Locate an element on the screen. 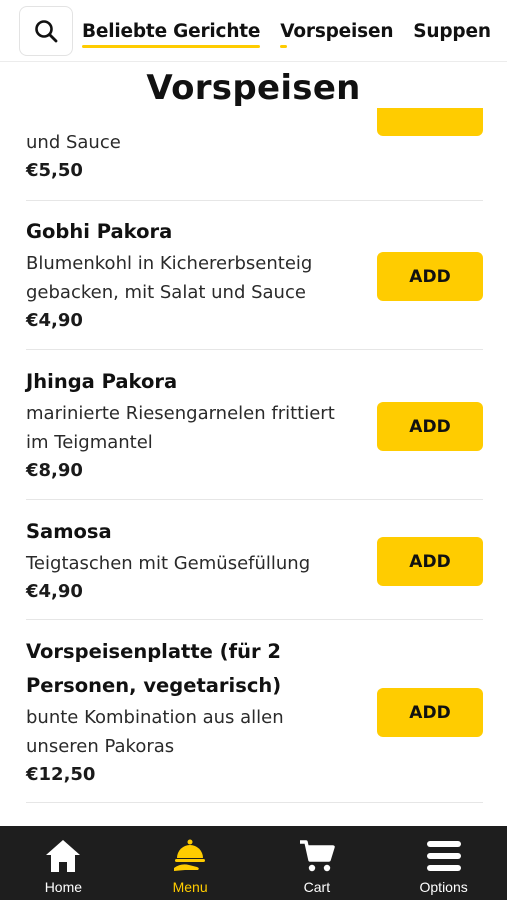 This screenshot has width=507, height=900. nav-cart: Cart is located at coordinates (317, 863).